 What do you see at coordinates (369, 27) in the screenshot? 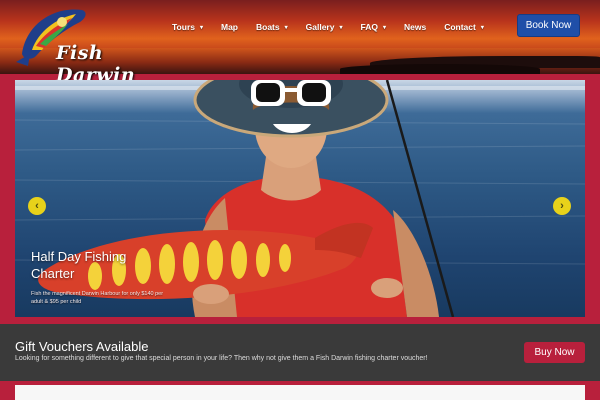
I see `nav-item-label: FAQ` at bounding box center [369, 27].